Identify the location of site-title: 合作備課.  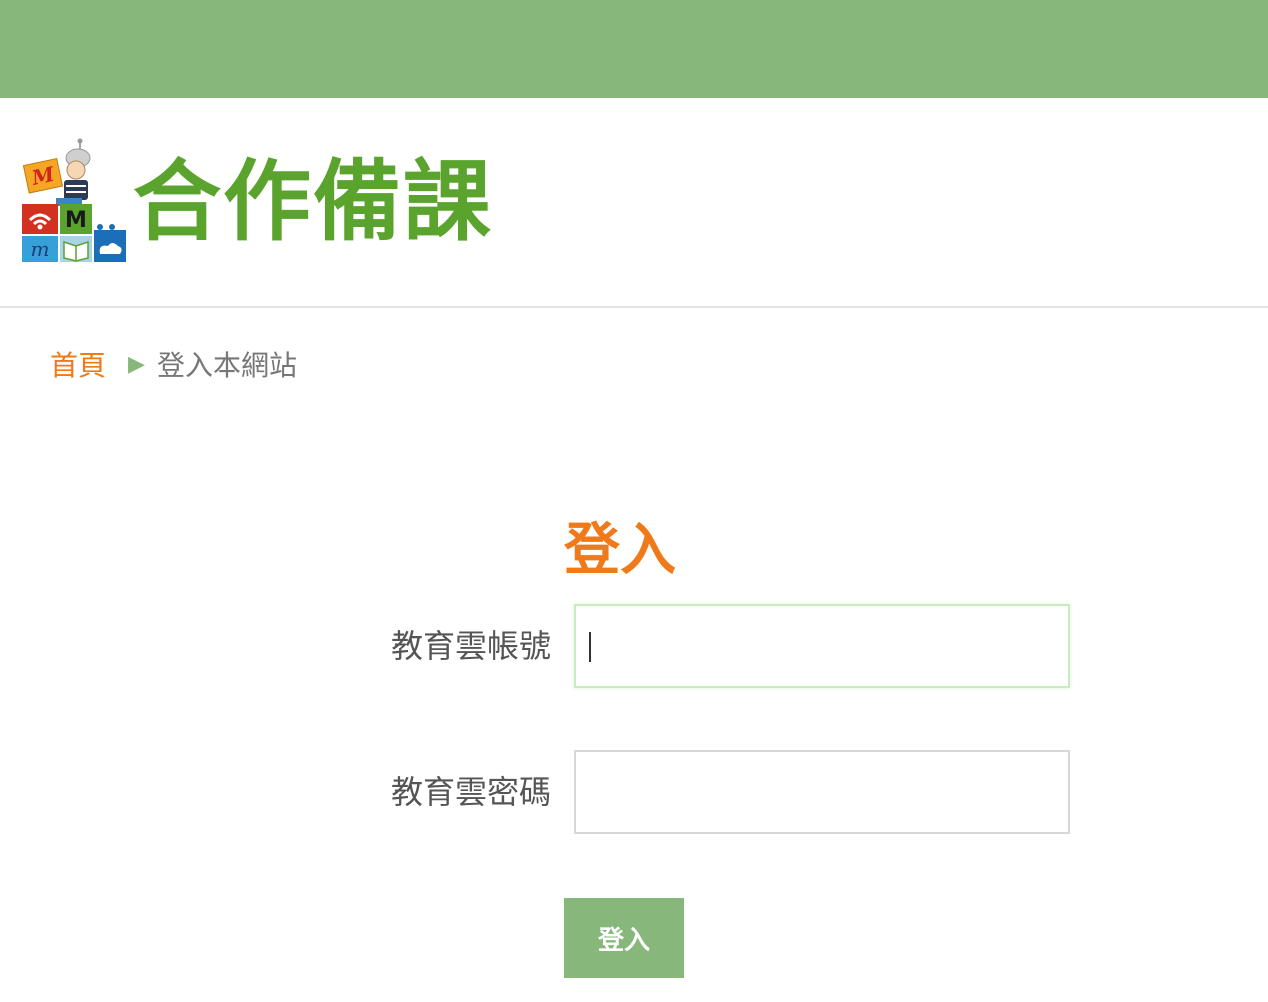
(313, 201).